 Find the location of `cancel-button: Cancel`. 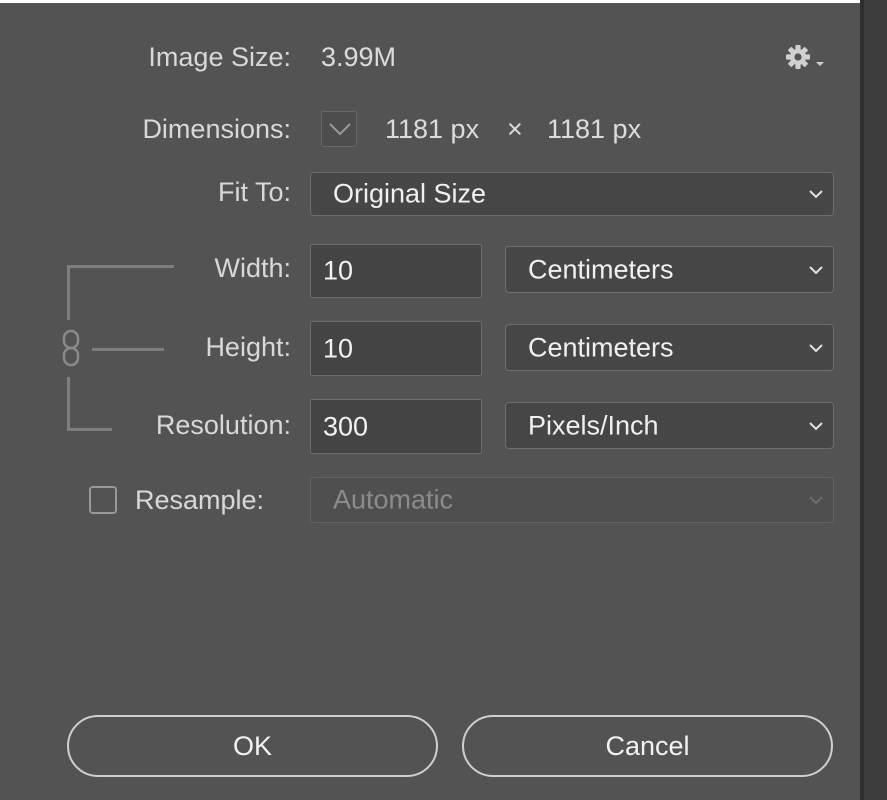

cancel-button: Cancel is located at coordinates (647, 746).